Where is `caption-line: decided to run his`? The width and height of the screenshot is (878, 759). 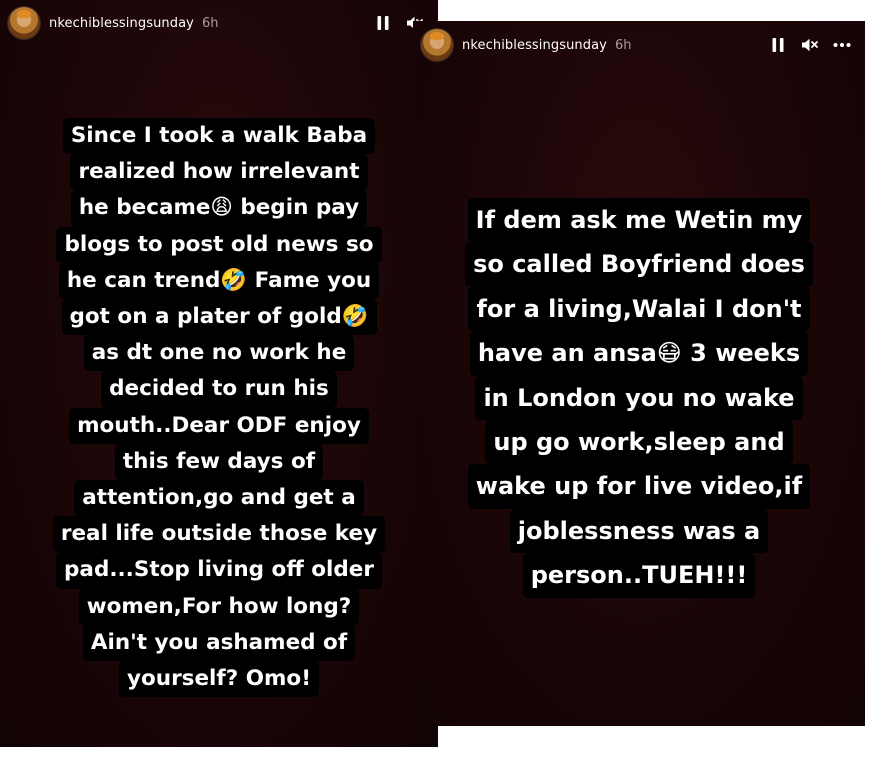
caption-line: decided to run his is located at coordinates (219, 389).